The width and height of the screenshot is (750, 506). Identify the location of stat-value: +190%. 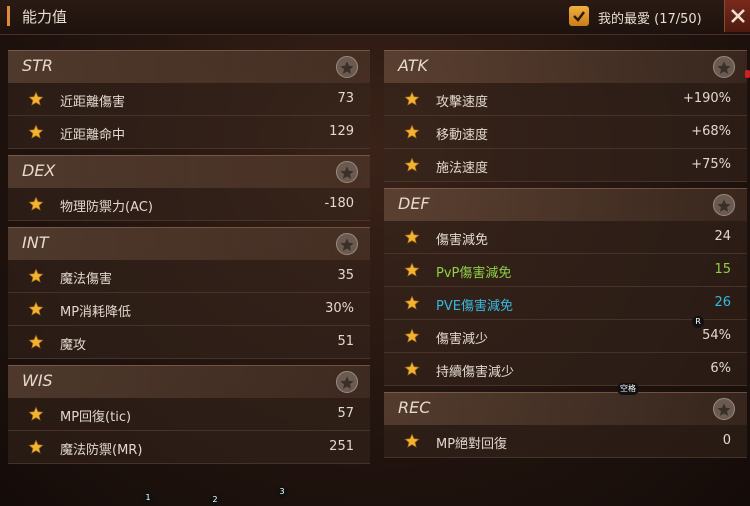
(706, 98).